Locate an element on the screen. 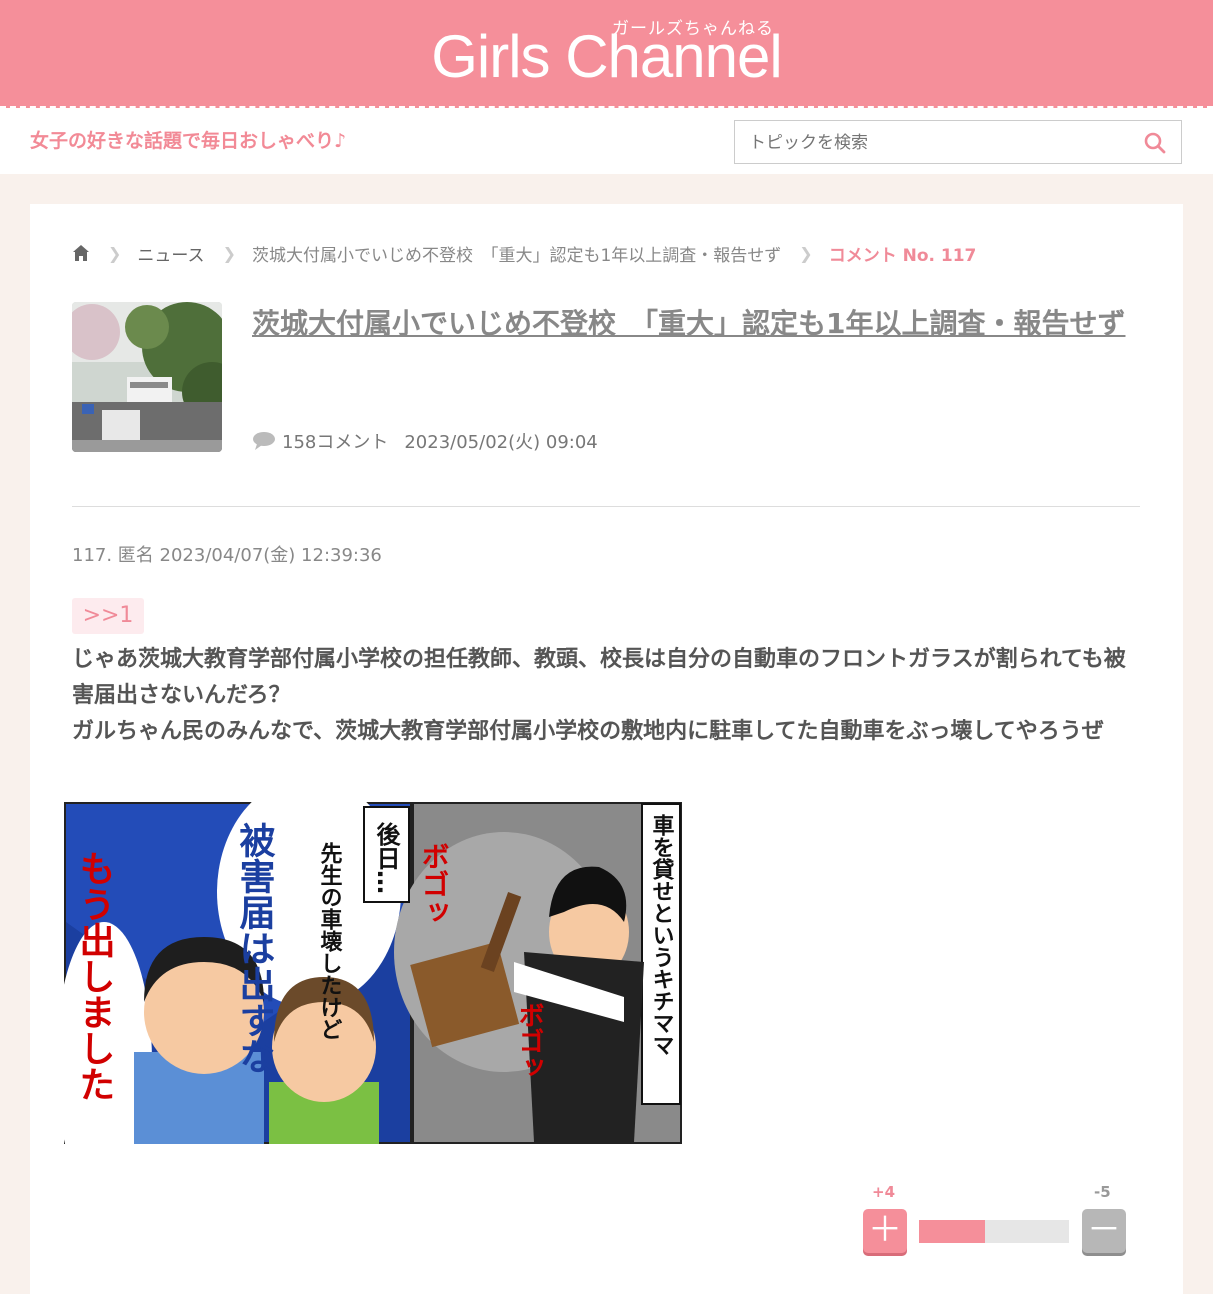 The height and width of the screenshot is (1294, 1213). breadcrumb-news: ニュース is located at coordinates (170, 253).